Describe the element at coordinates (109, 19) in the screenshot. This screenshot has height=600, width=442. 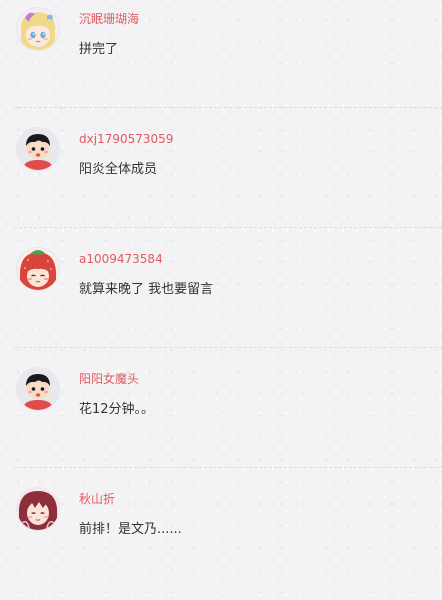
I see `comment-username: 沉眠珊瑚海` at that location.